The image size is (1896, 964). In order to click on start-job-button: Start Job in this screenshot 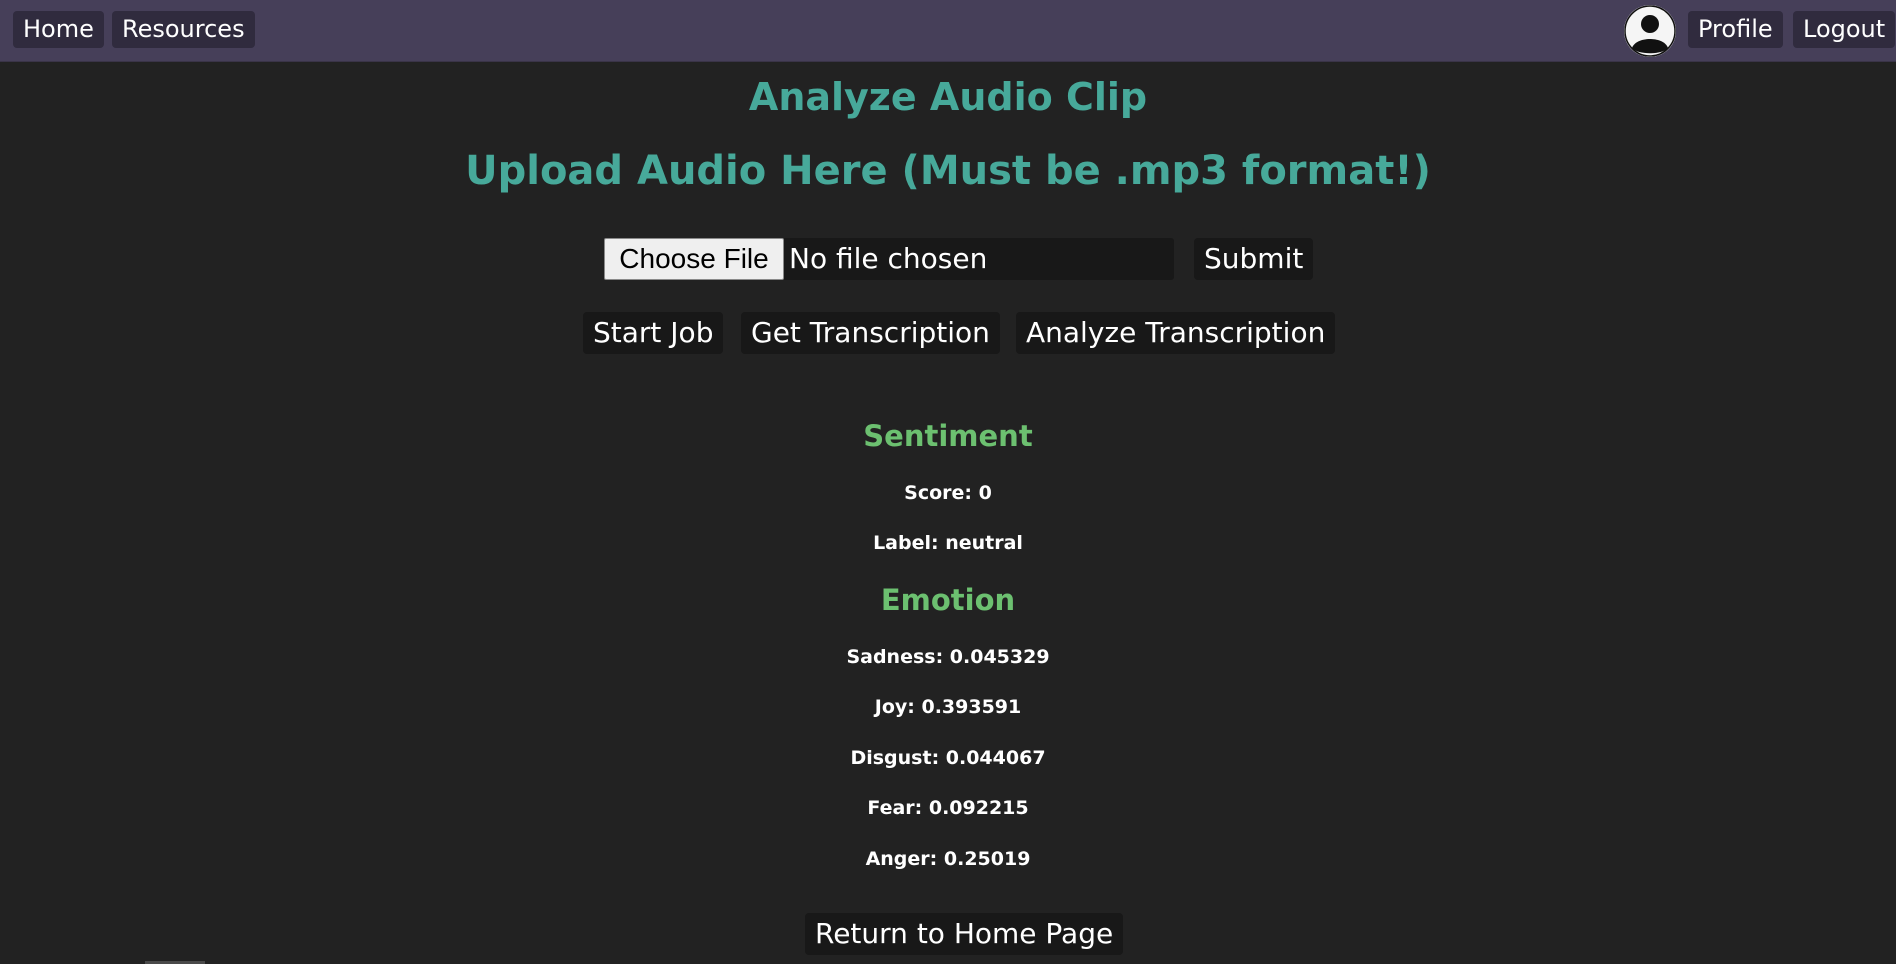, I will do `click(653, 333)`.